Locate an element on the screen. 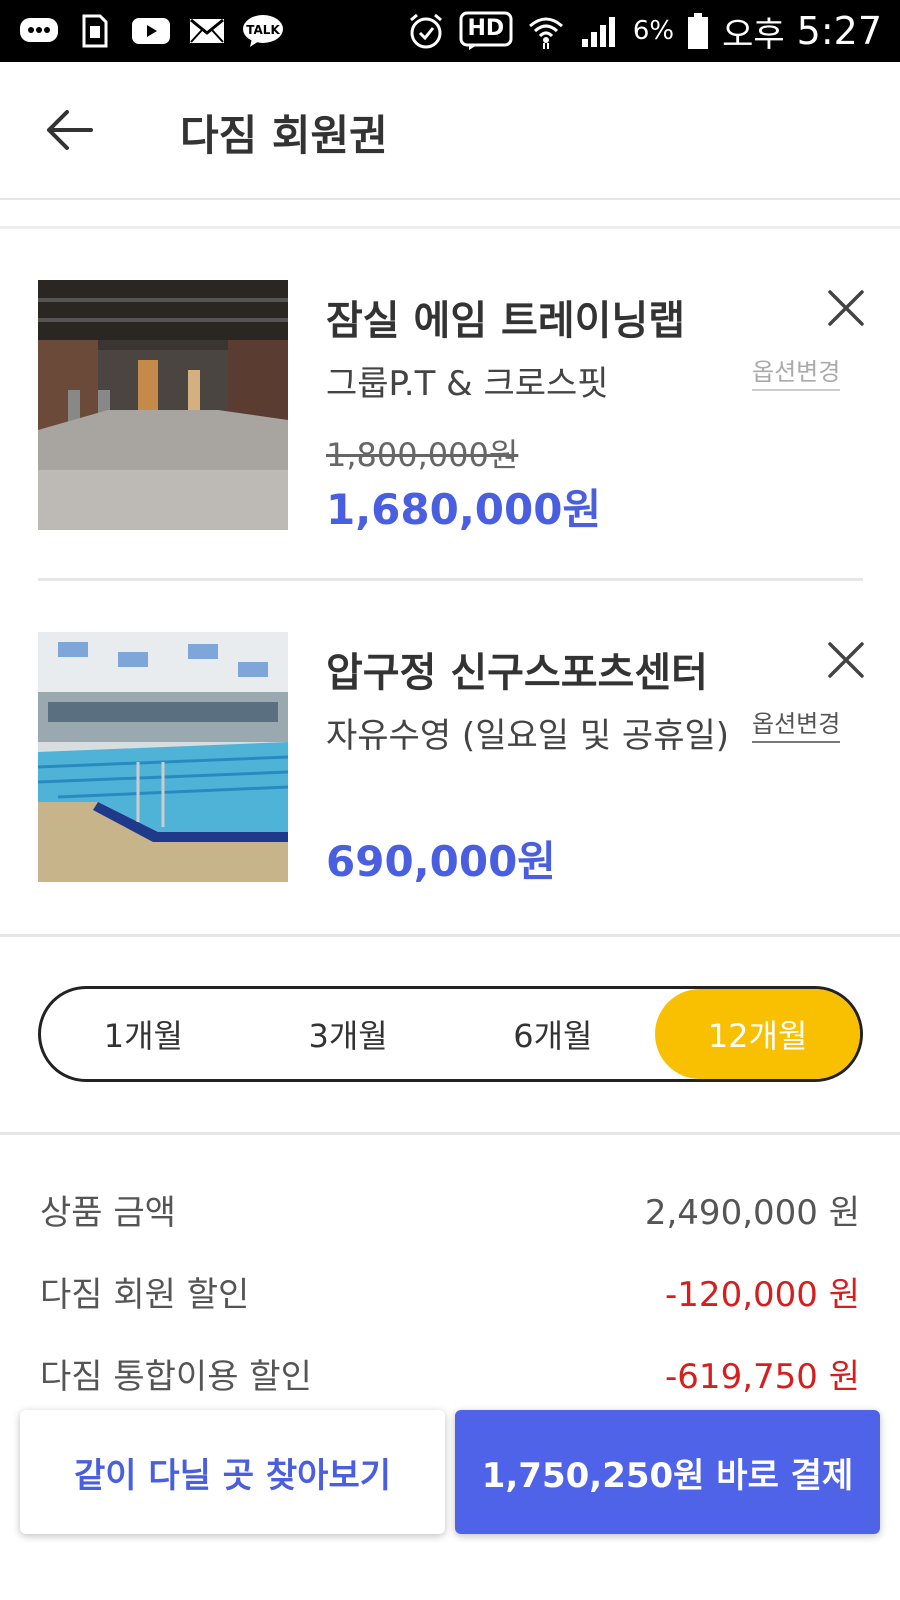 The image size is (900, 1600). item-option: 그룹P.T & 크로스핏 is located at coordinates (467, 384).